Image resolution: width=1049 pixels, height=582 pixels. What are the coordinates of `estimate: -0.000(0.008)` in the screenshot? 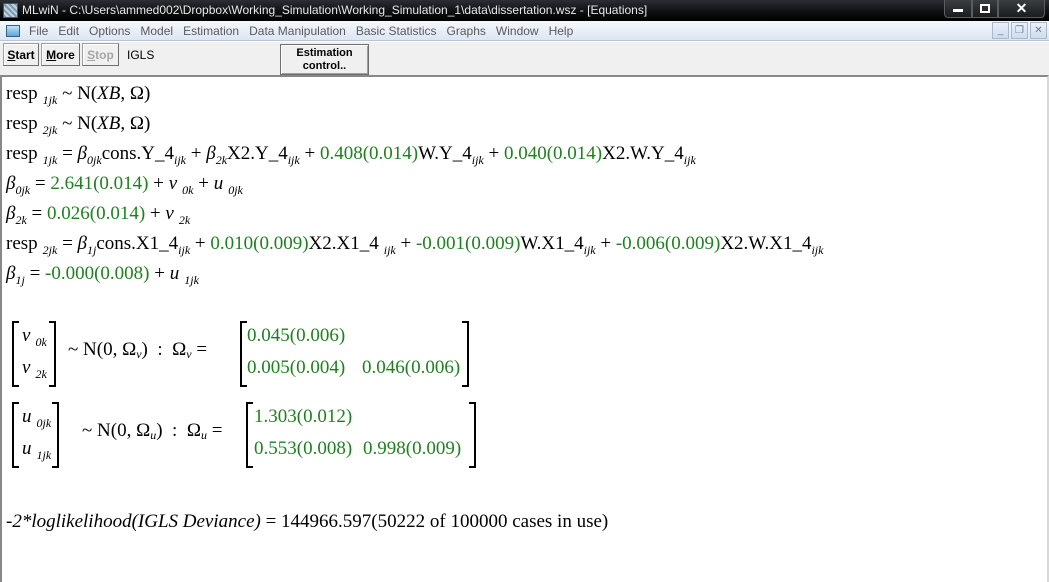 It's located at (97, 273).